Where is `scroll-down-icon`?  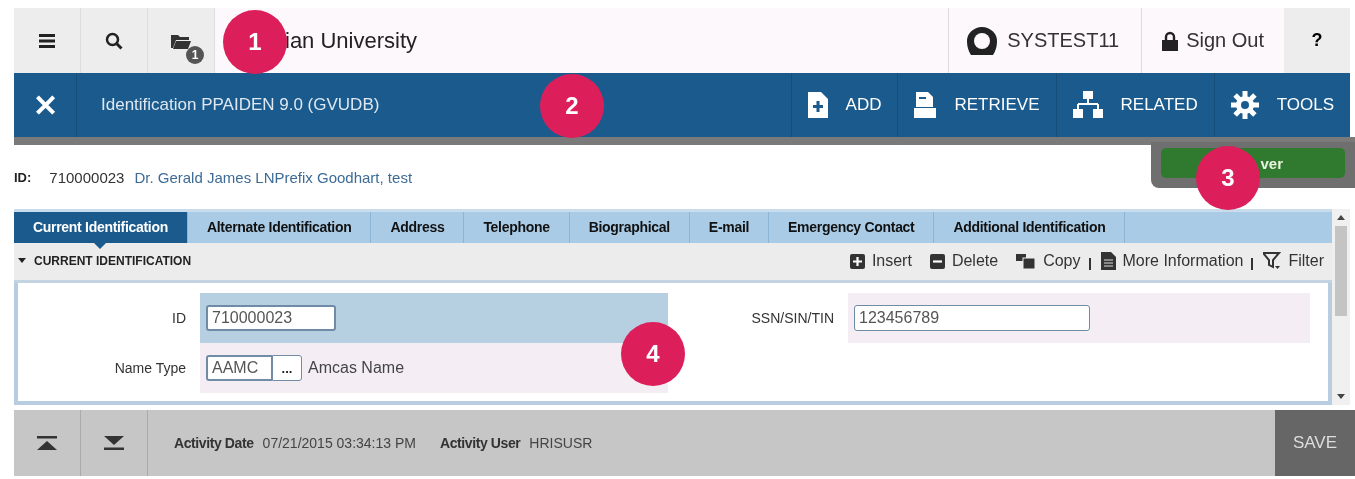 scroll-down-icon is located at coordinates (1341, 396).